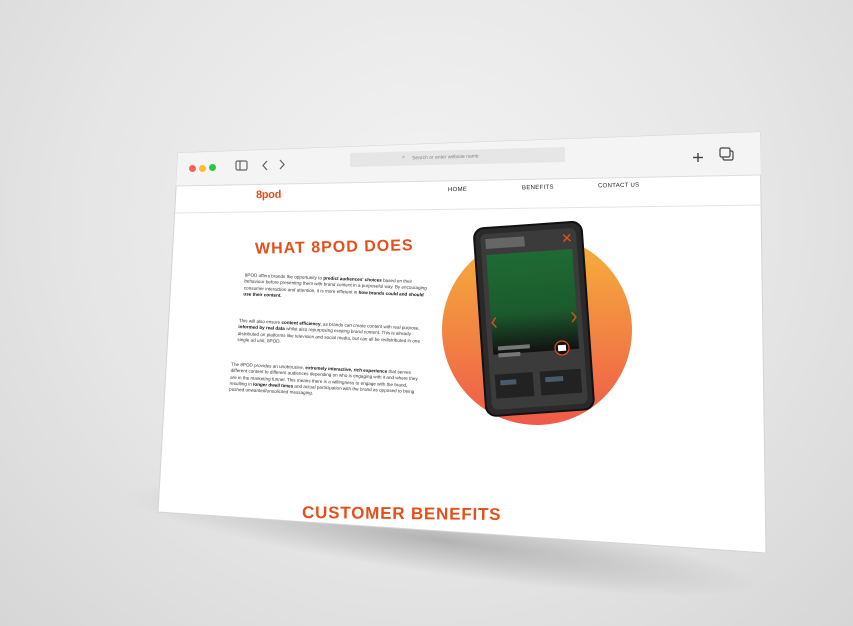  I want to click on site-logo: 8pod, so click(268, 195).